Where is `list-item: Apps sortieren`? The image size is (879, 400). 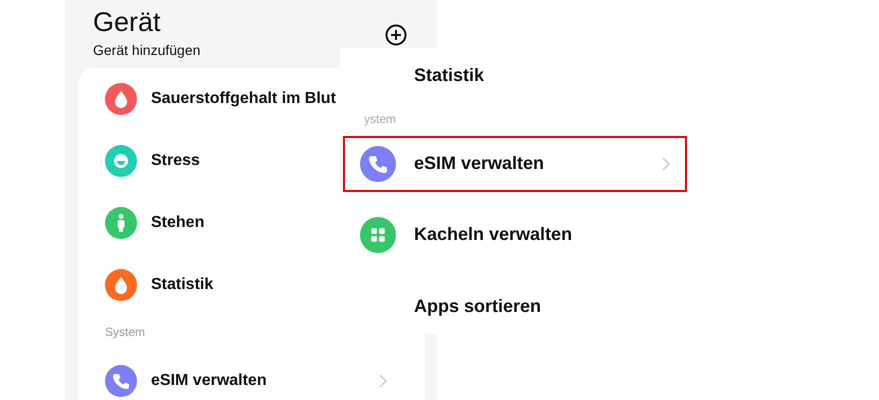
list-item: Apps sortieren is located at coordinates (478, 306).